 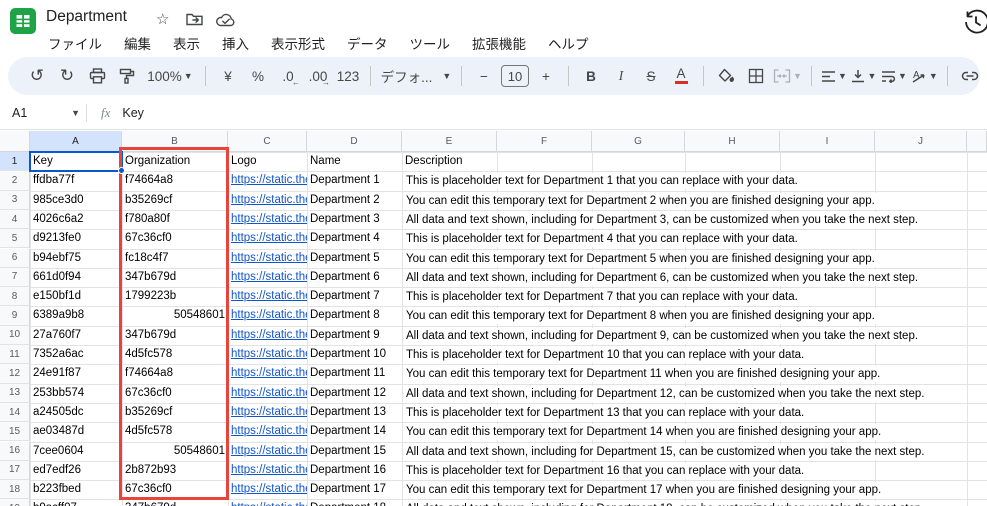 What do you see at coordinates (194, 21) in the screenshot?
I see `move-to-folder-icon` at bounding box center [194, 21].